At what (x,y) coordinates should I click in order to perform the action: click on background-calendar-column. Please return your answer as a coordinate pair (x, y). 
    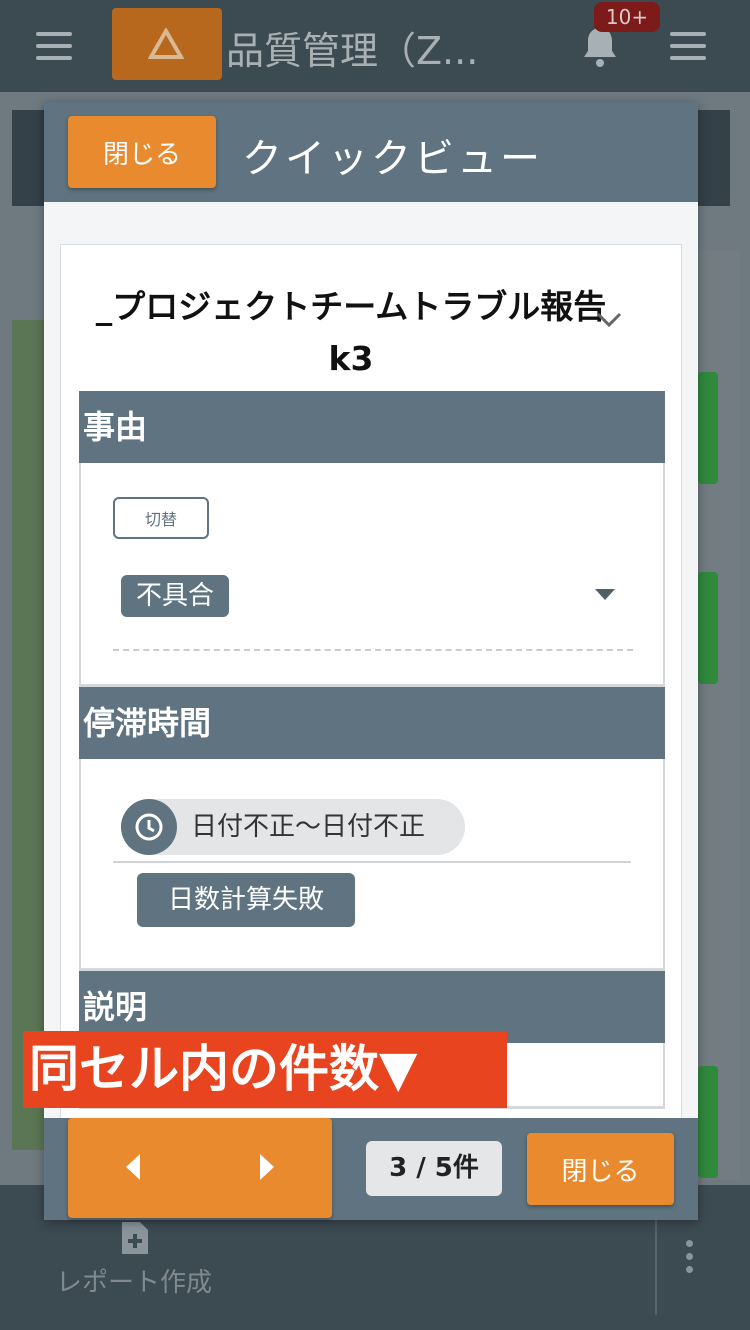
    Looking at the image, I should click on (29, 735).